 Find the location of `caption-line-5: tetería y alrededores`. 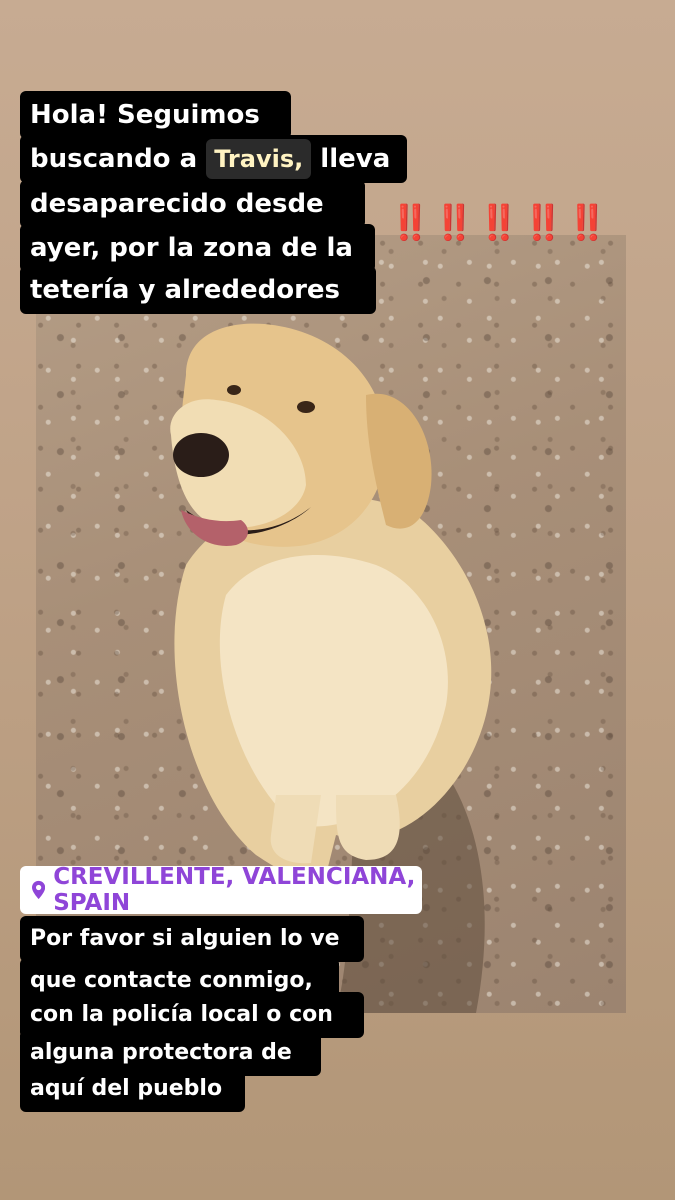

caption-line-5: tetería y alrededores is located at coordinates (198, 290).